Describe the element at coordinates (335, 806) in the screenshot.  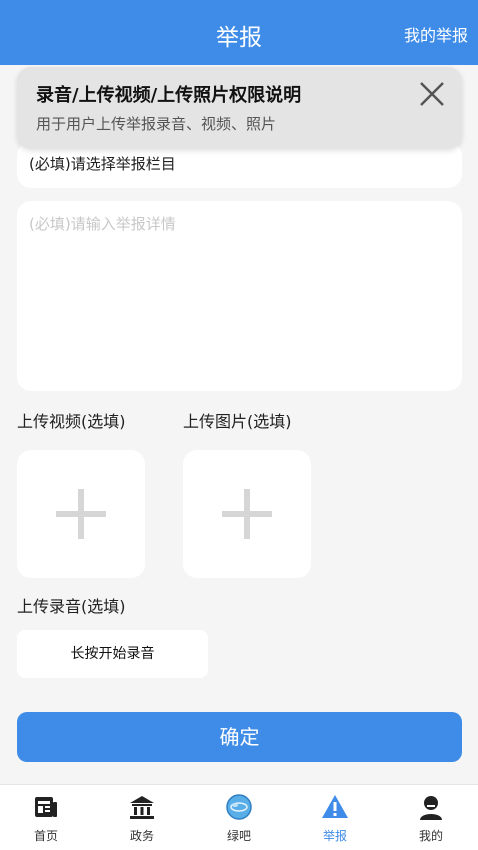
I see `warning-icon` at that location.